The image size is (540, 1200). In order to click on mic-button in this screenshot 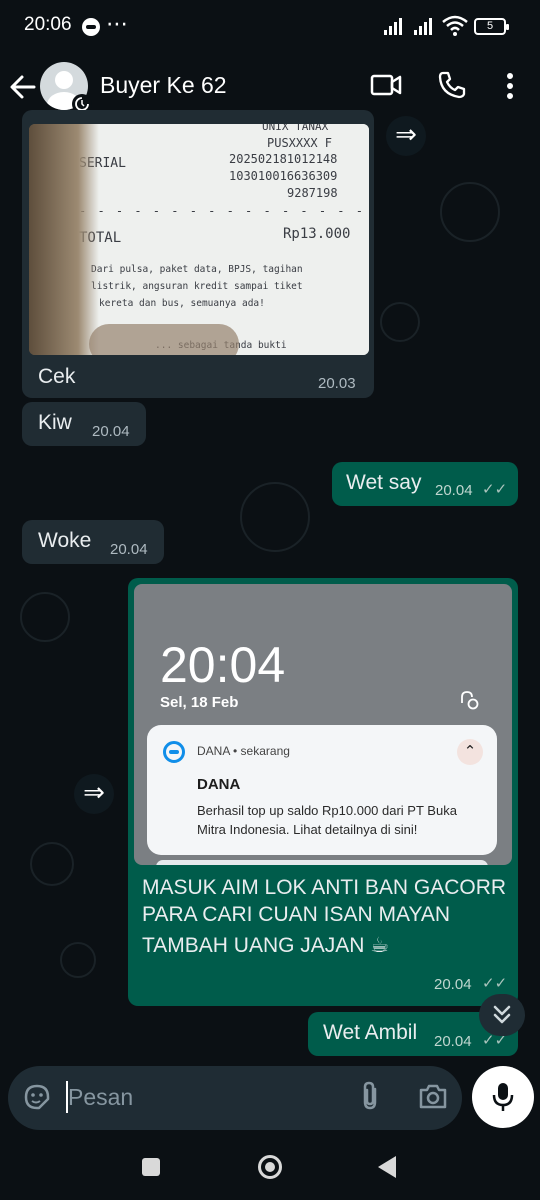, I will do `click(503, 1097)`.